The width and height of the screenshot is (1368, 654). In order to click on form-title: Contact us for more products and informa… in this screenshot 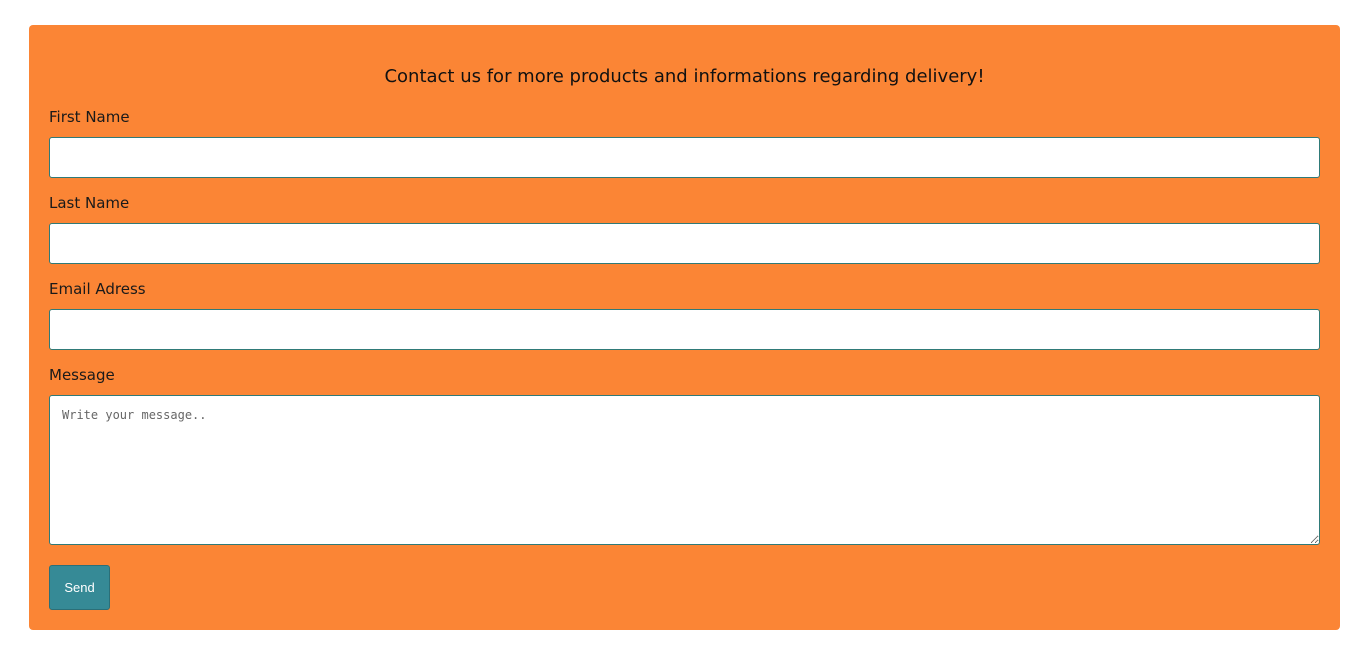, I will do `click(684, 76)`.